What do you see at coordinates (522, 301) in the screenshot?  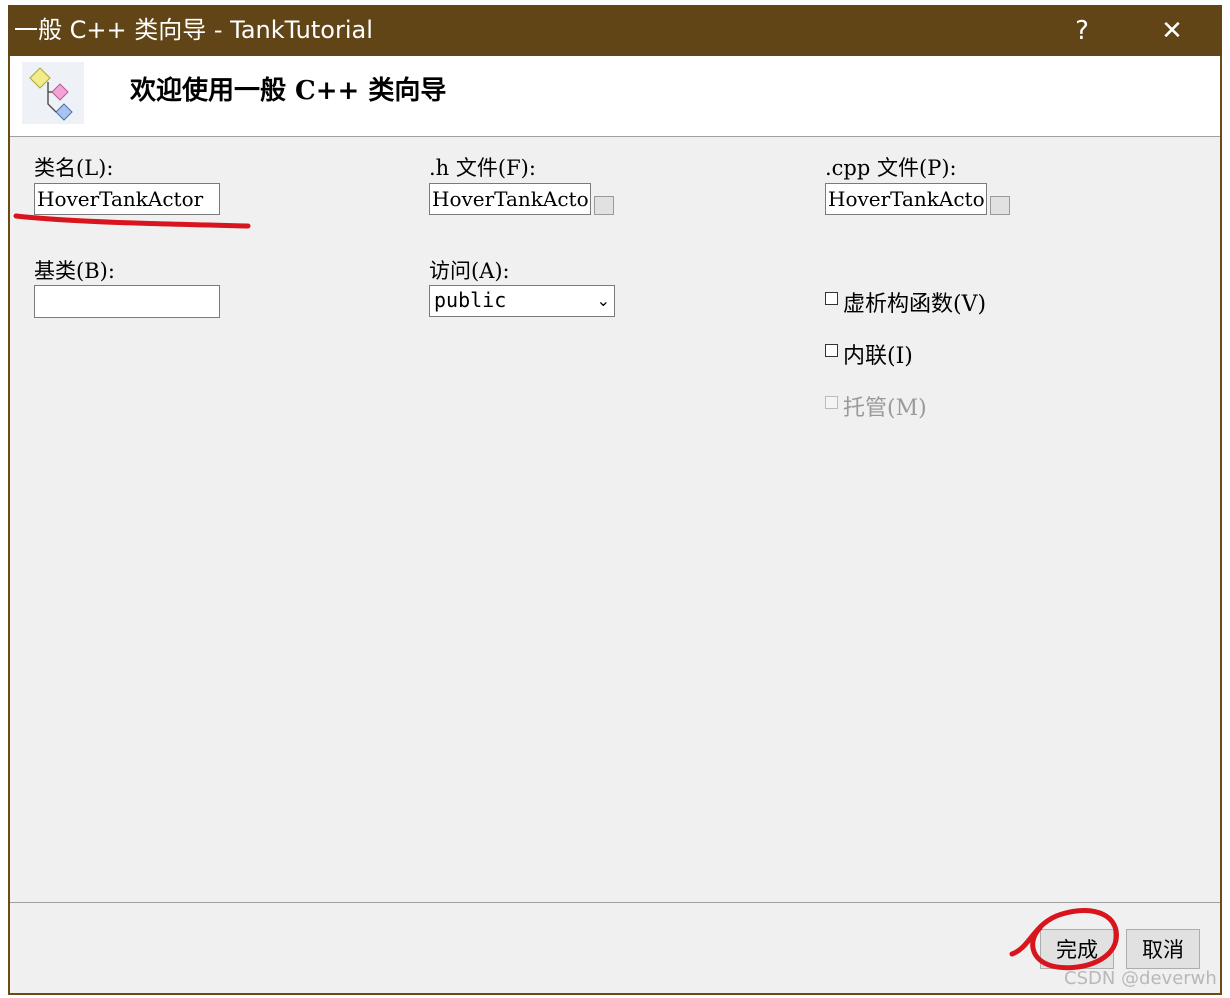 I see `access-select: public ⌄` at bounding box center [522, 301].